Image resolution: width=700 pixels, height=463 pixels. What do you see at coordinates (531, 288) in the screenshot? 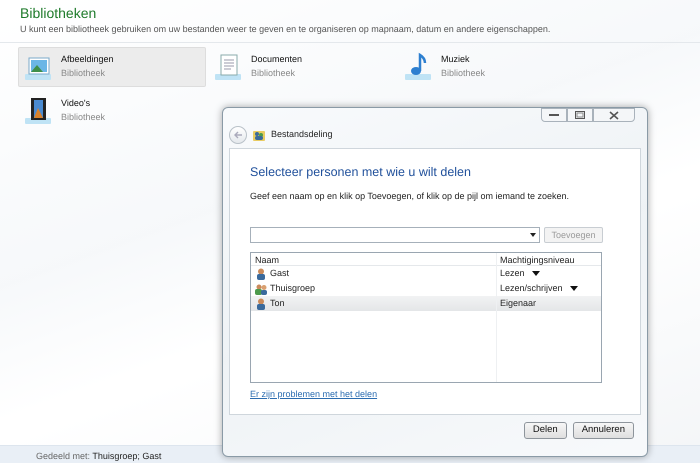
I see `permission-text: Lezen/schrijven` at bounding box center [531, 288].